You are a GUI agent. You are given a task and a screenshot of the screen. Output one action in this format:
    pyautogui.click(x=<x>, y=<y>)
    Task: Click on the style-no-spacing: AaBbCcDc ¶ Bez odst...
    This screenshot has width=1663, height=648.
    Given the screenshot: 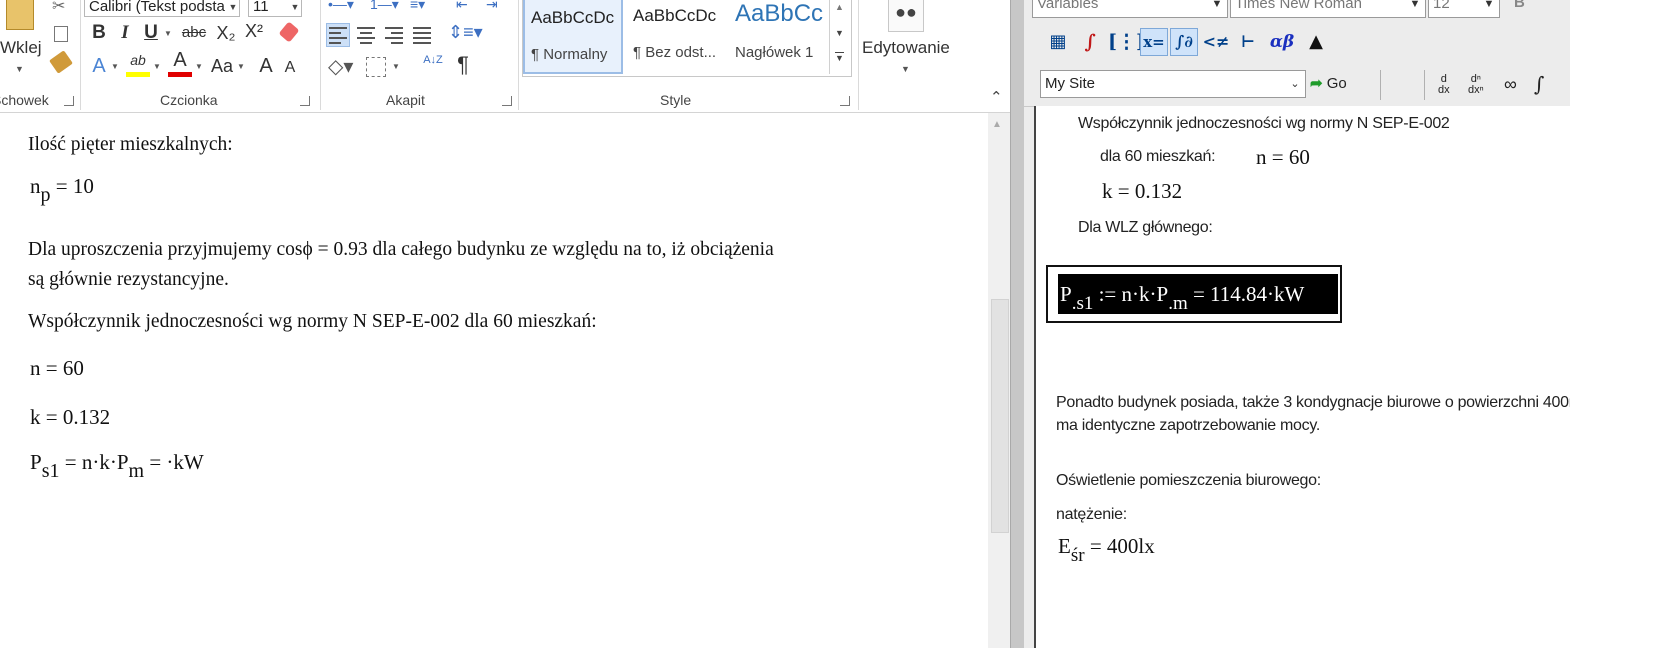 What is the action you would take?
    pyautogui.click(x=675, y=37)
    